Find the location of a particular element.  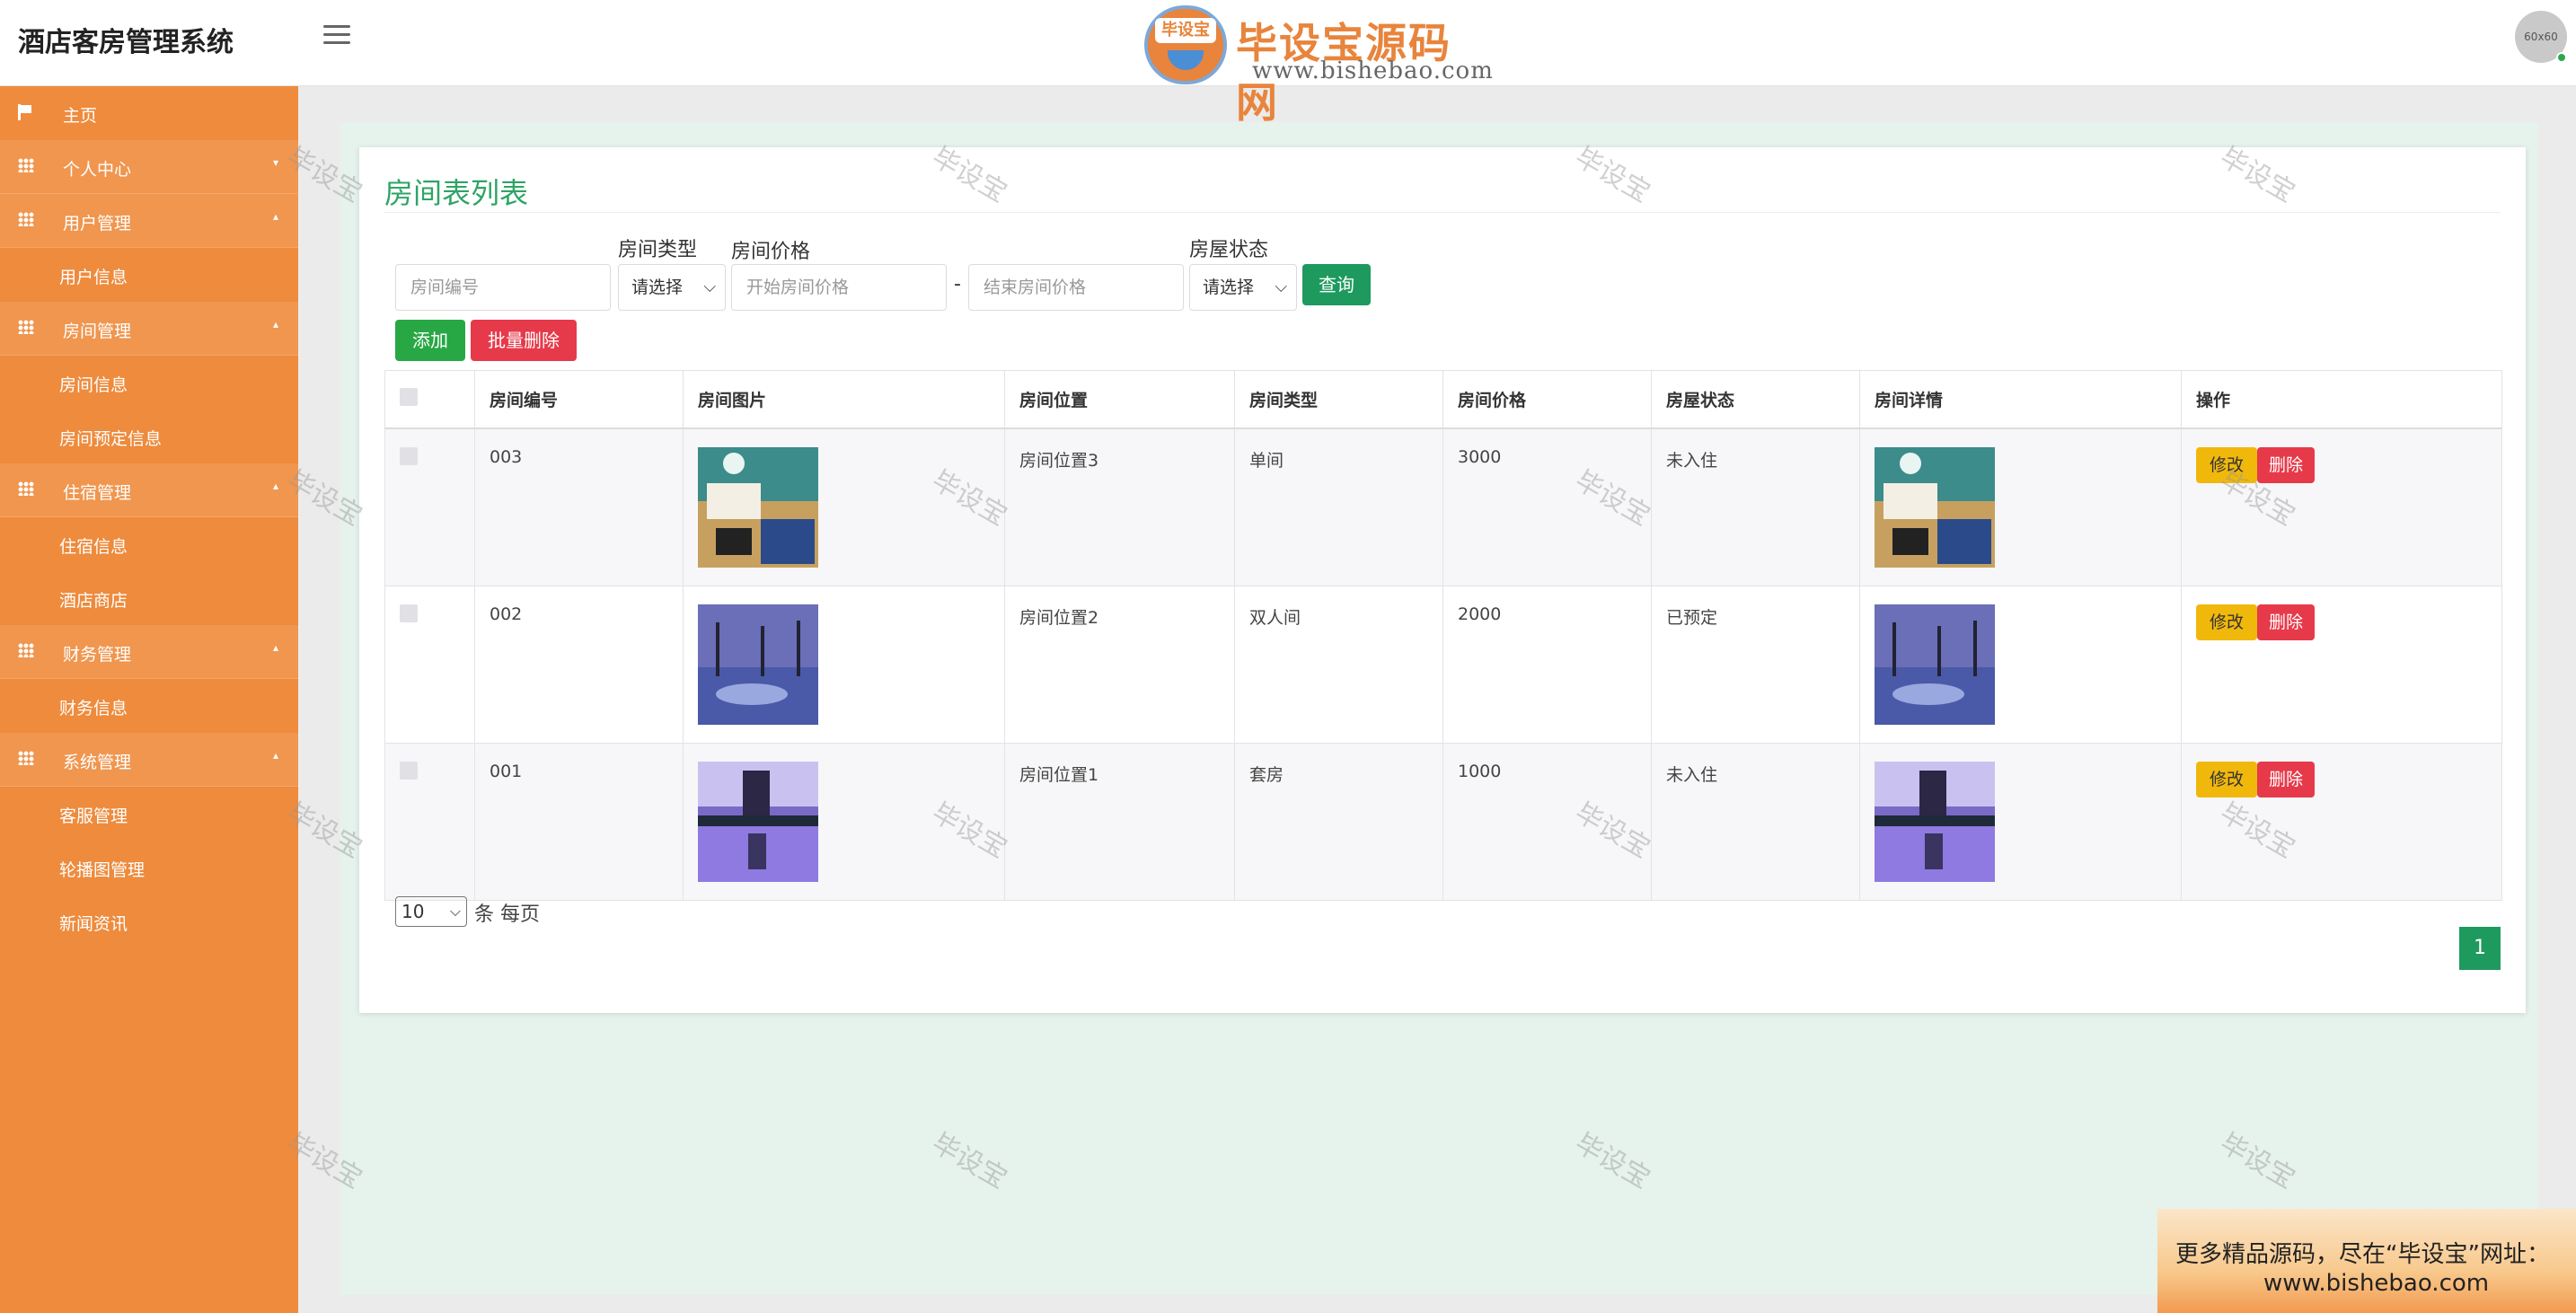

menu-toggle-icon is located at coordinates (336, 36).